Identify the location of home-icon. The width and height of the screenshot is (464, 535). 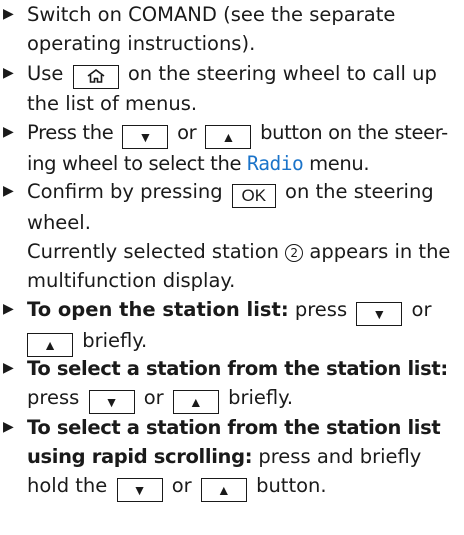
(96, 76).